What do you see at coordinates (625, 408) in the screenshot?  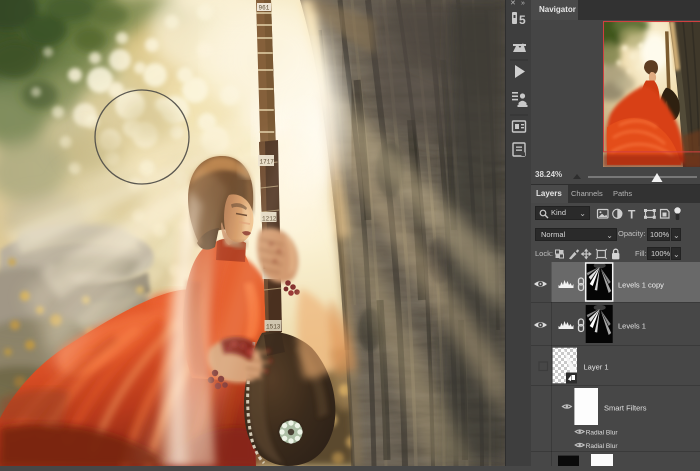 I see `svg-text: Smart Filters` at bounding box center [625, 408].